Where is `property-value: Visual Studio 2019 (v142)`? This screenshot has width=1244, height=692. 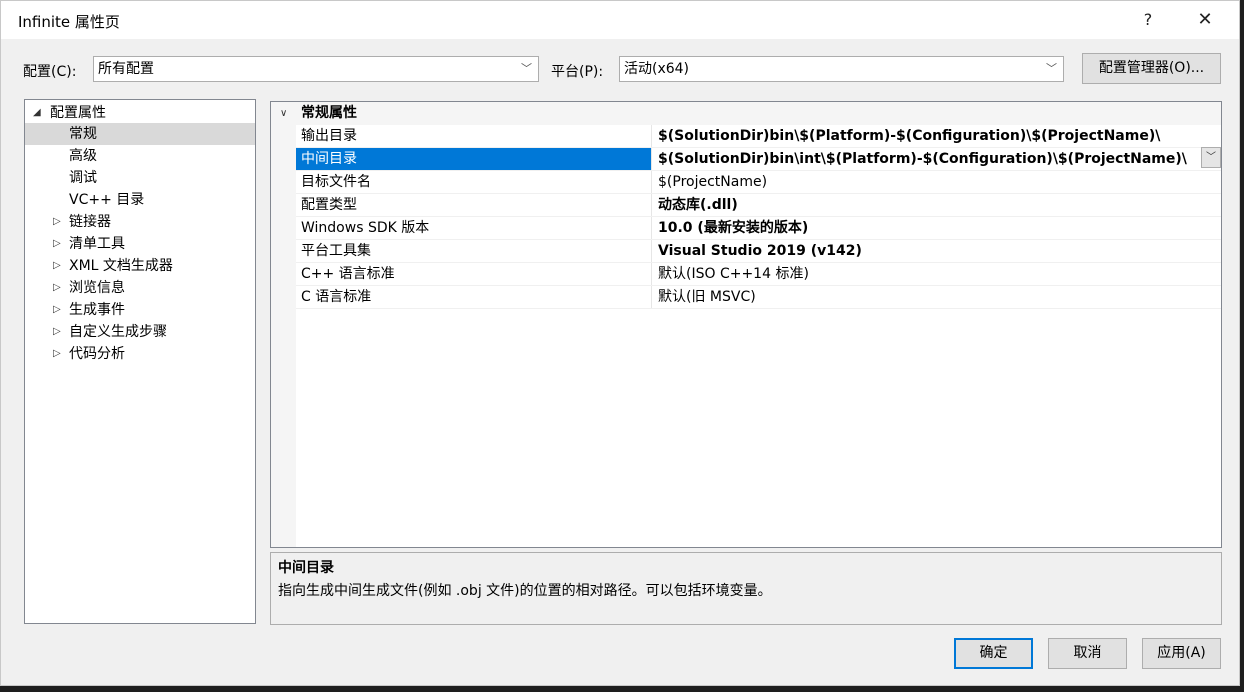 property-value: Visual Studio 2019 (v142) is located at coordinates (936, 251).